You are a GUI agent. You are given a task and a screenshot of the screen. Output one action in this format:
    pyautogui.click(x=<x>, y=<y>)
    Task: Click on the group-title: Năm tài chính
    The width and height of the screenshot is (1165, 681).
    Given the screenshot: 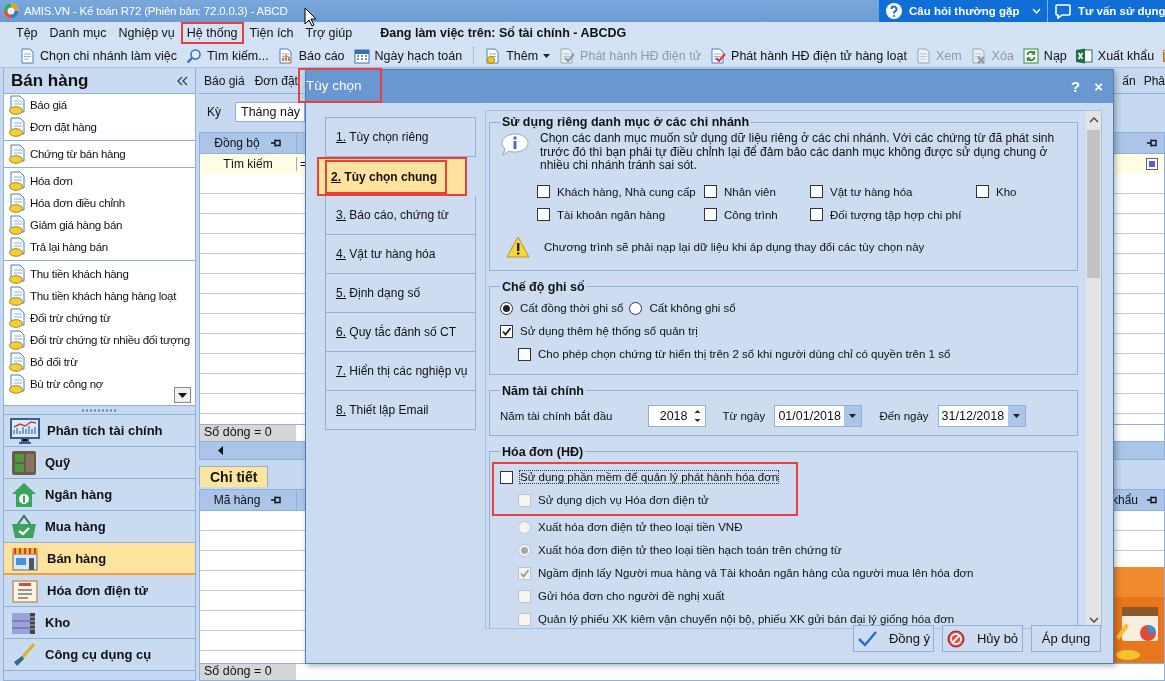 What is the action you would take?
    pyautogui.click(x=543, y=390)
    